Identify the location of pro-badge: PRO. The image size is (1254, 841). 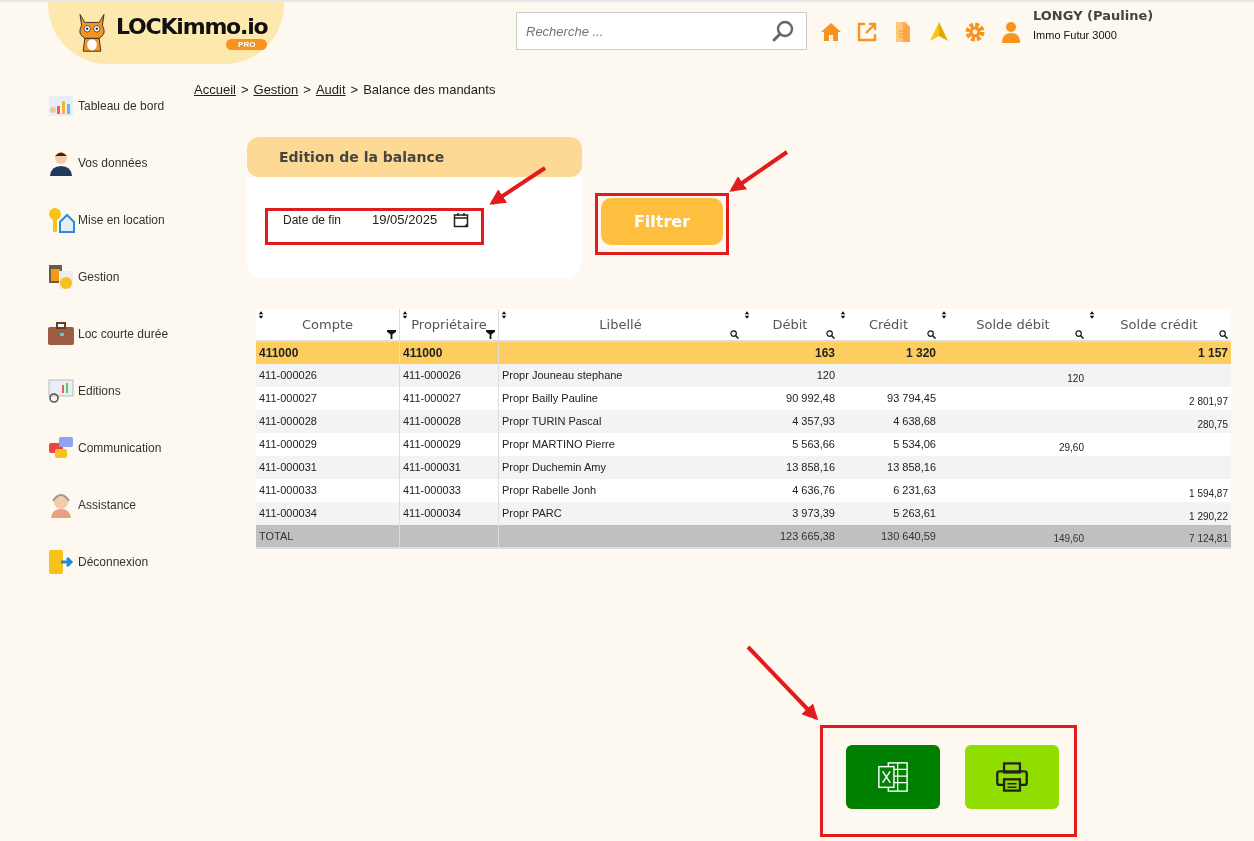
(247, 44).